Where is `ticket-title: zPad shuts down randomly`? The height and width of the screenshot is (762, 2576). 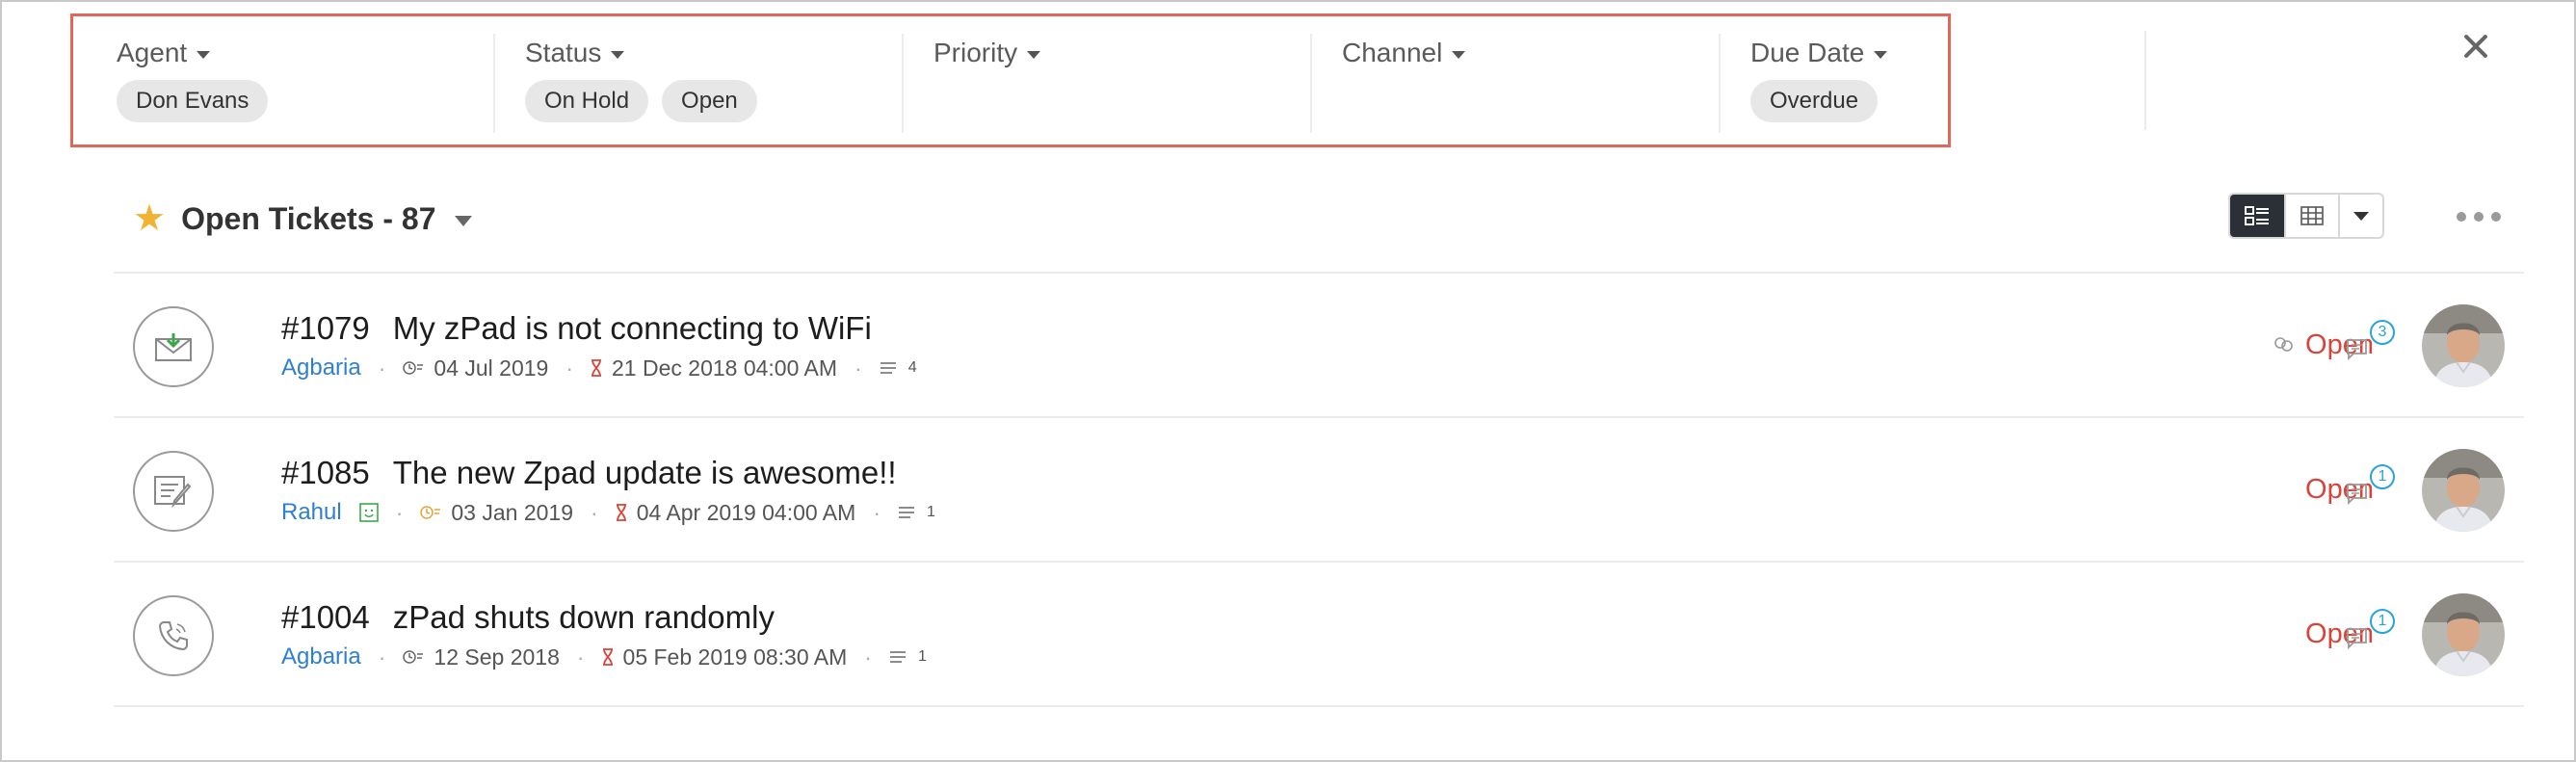 ticket-title: zPad shuts down randomly is located at coordinates (583, 617).